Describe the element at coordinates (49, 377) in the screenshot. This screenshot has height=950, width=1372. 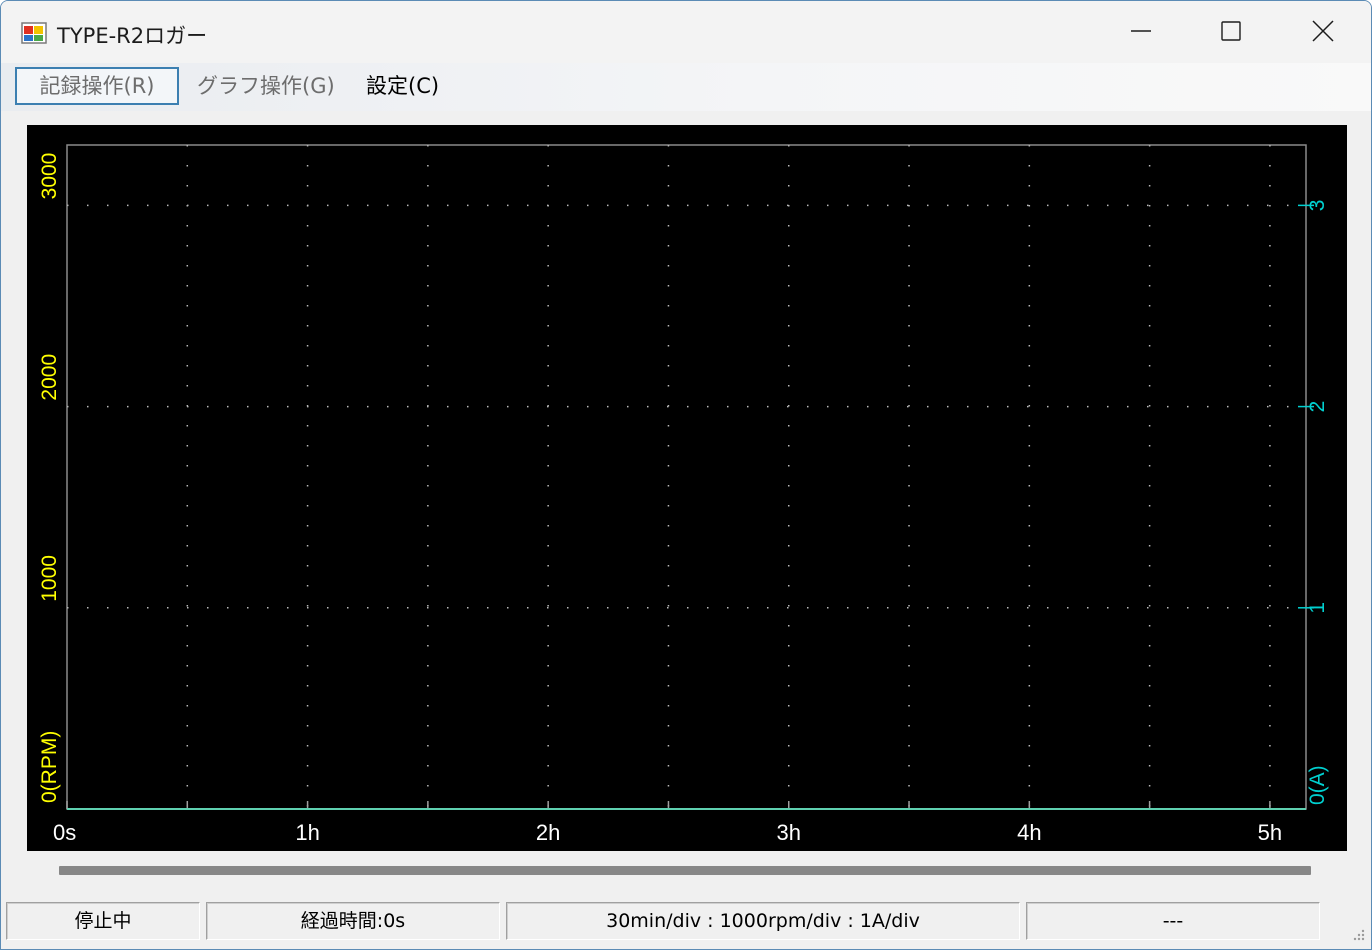
I see `left-axis-label: 2000` at that location.